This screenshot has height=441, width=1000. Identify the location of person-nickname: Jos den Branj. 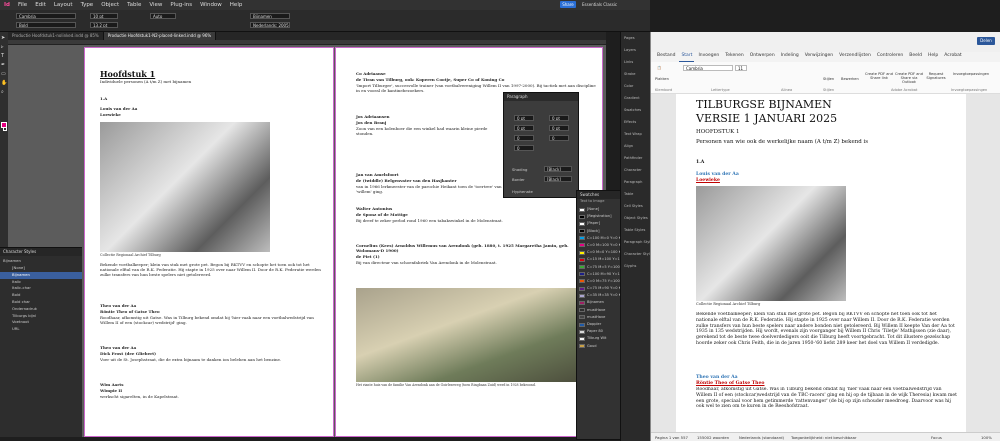
(371, 122).